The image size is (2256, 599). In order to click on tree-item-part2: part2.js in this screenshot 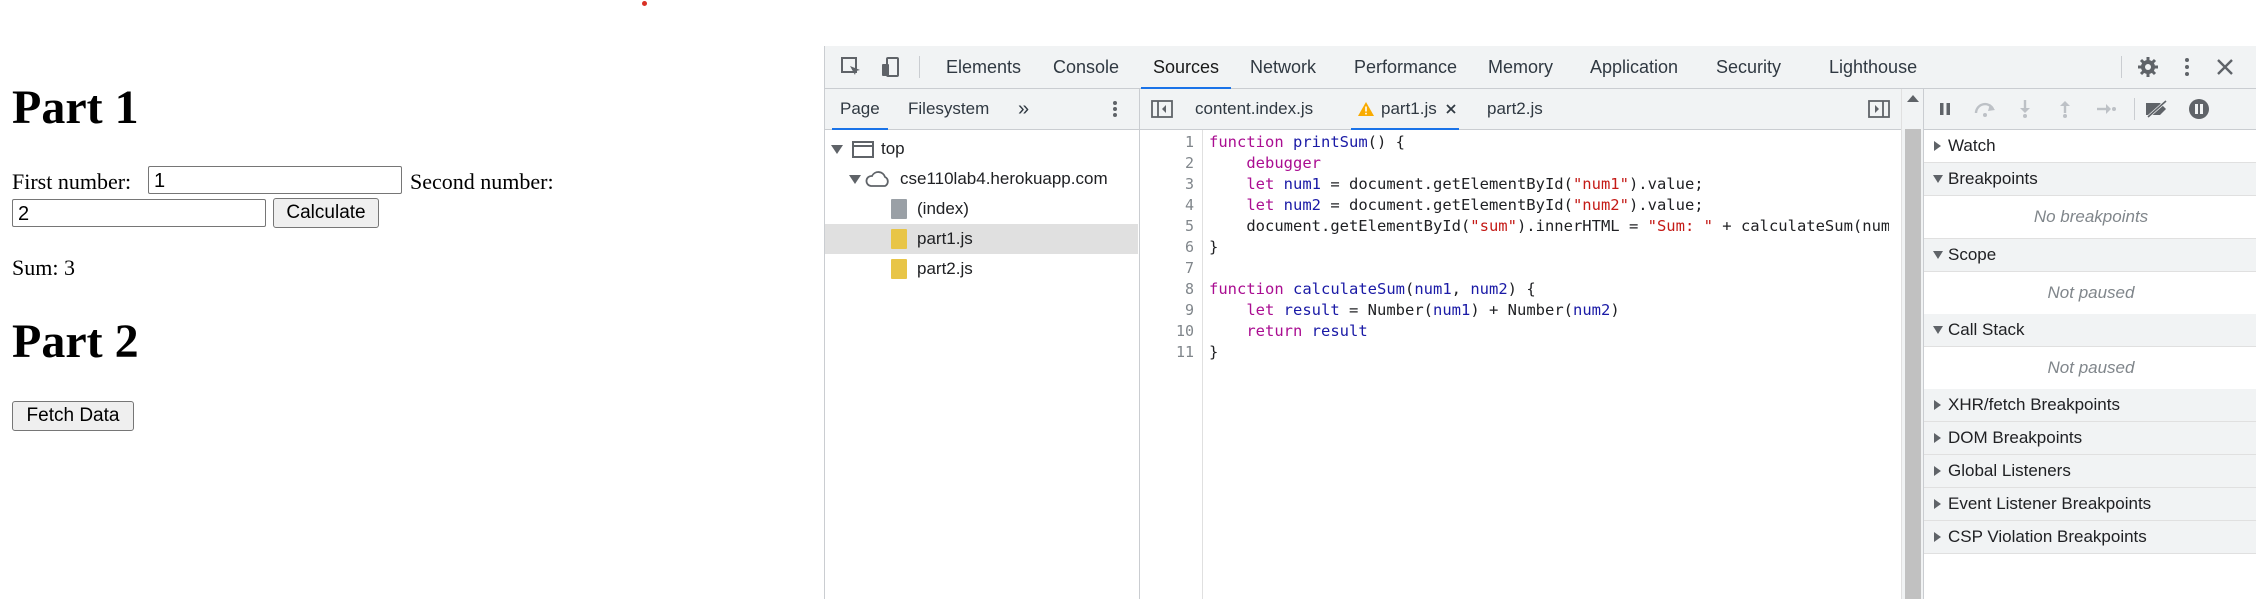, I will do `click(981, 269)`.